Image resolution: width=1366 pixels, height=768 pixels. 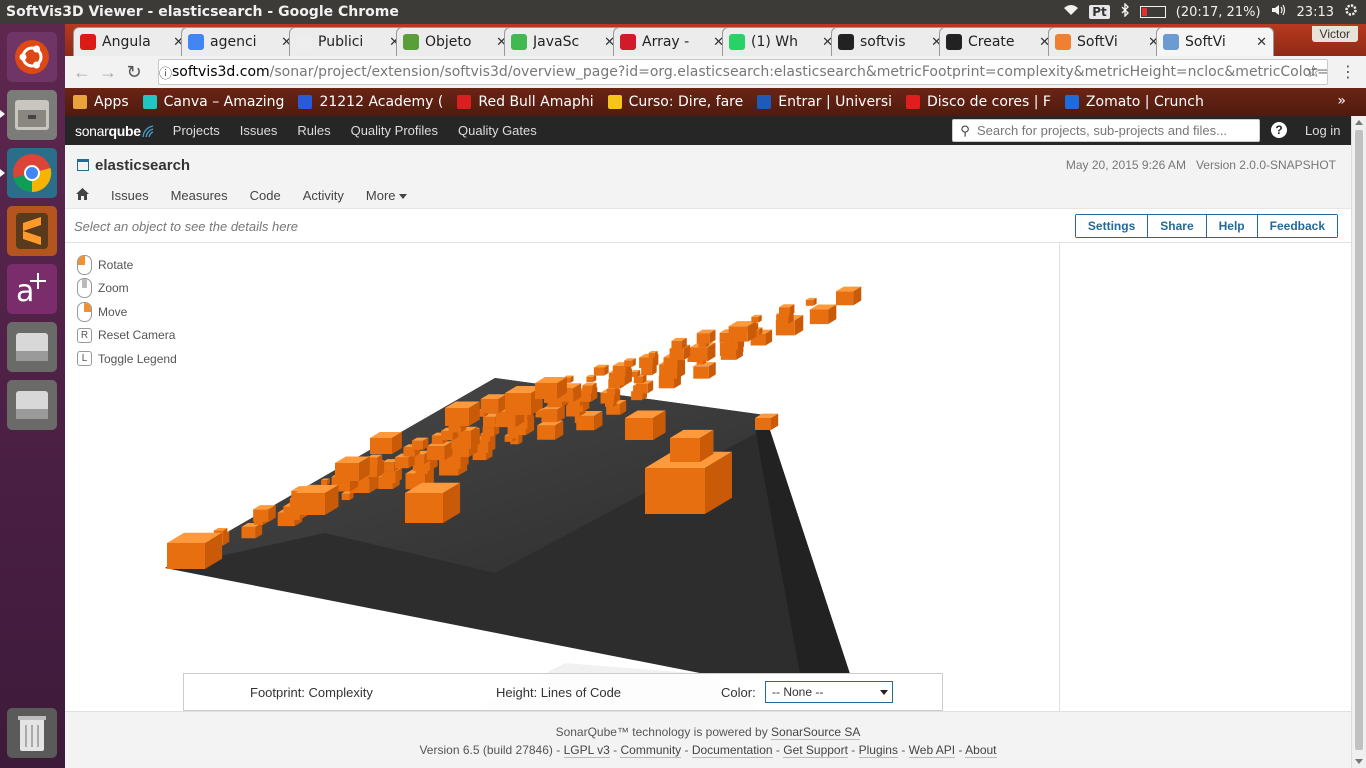 What do you see at coordinates (824, 102) in the screenshot?
I see `bookmark-item: Entrar | Universi` at bounding box center [824, 102].